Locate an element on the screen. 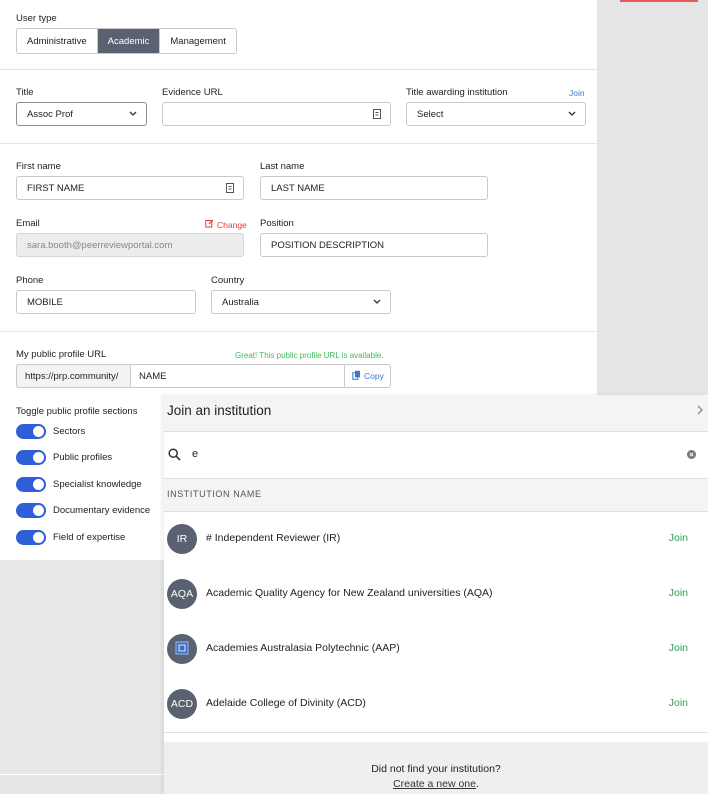  phone-value: MOBILE is located at coordinates (45, 302).